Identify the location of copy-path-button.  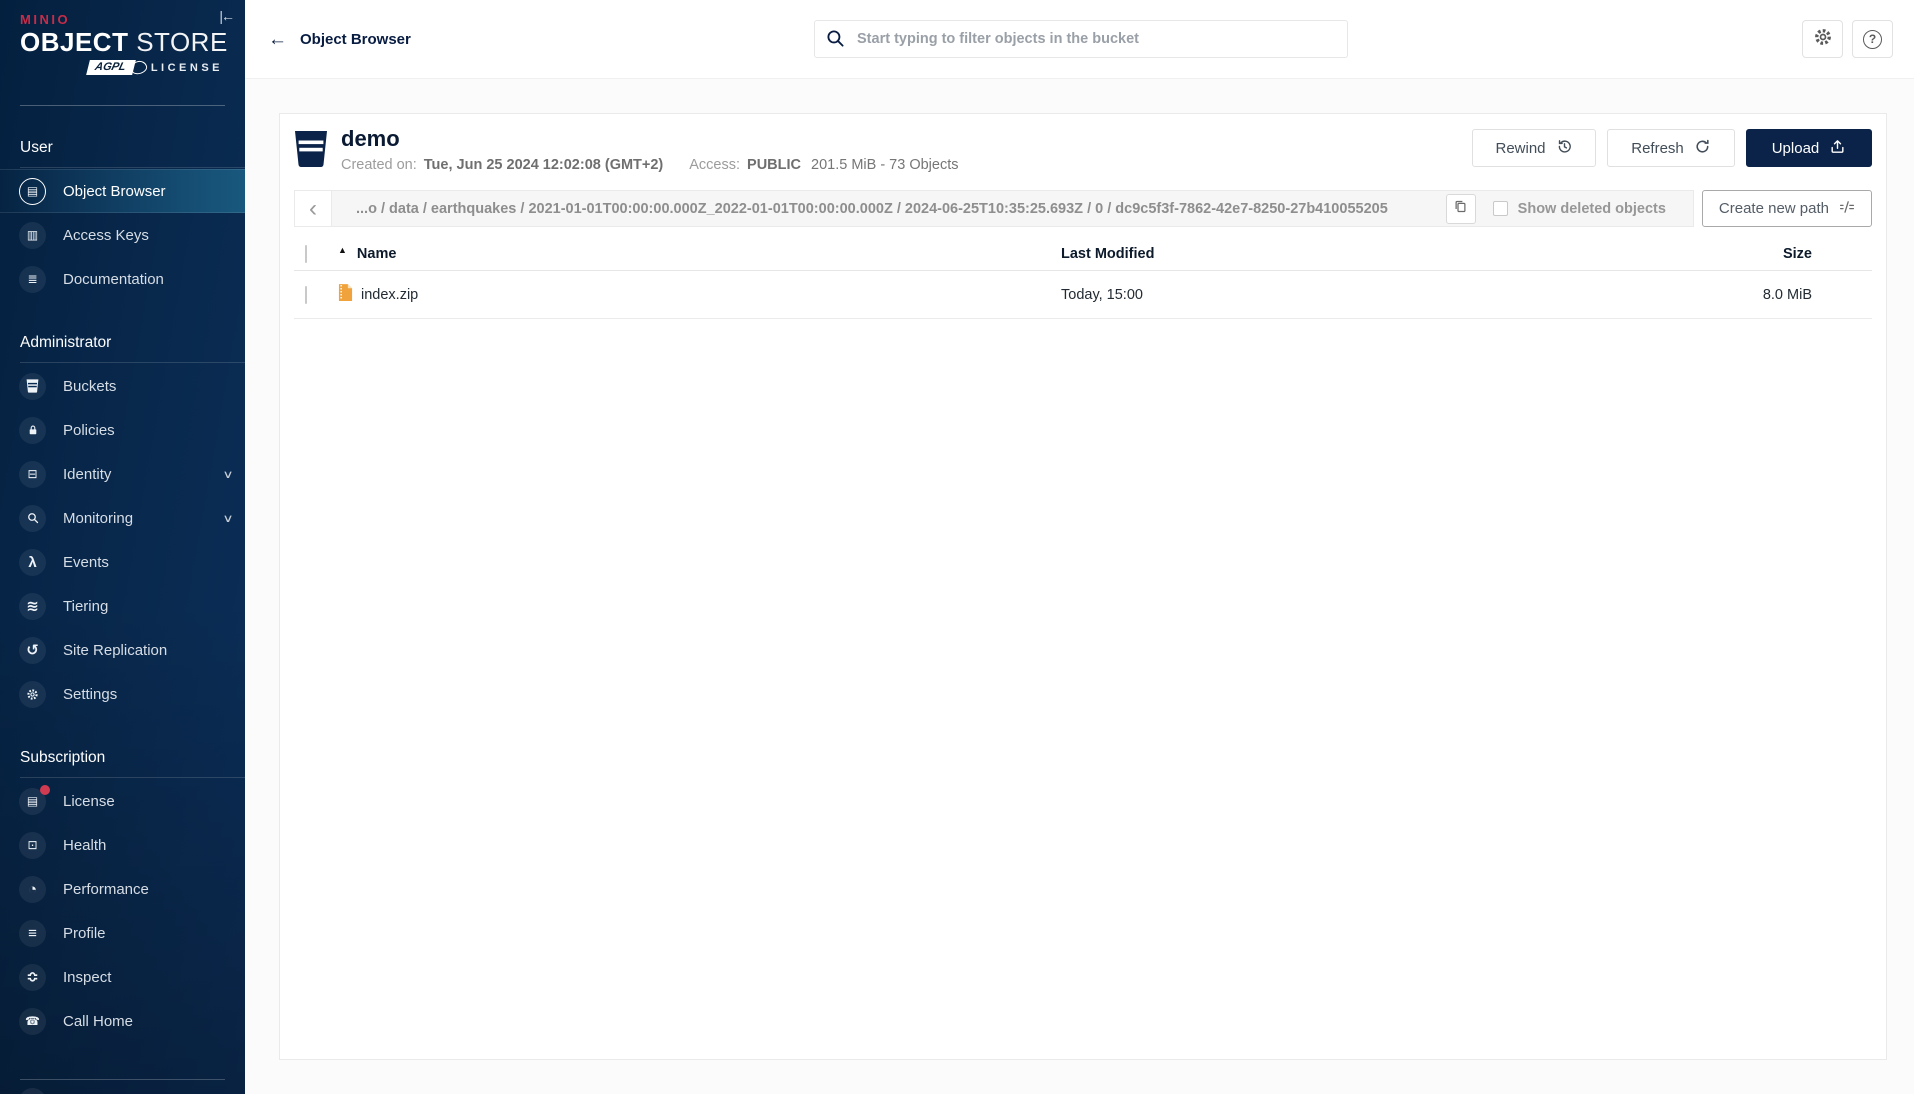
(1460, 208).